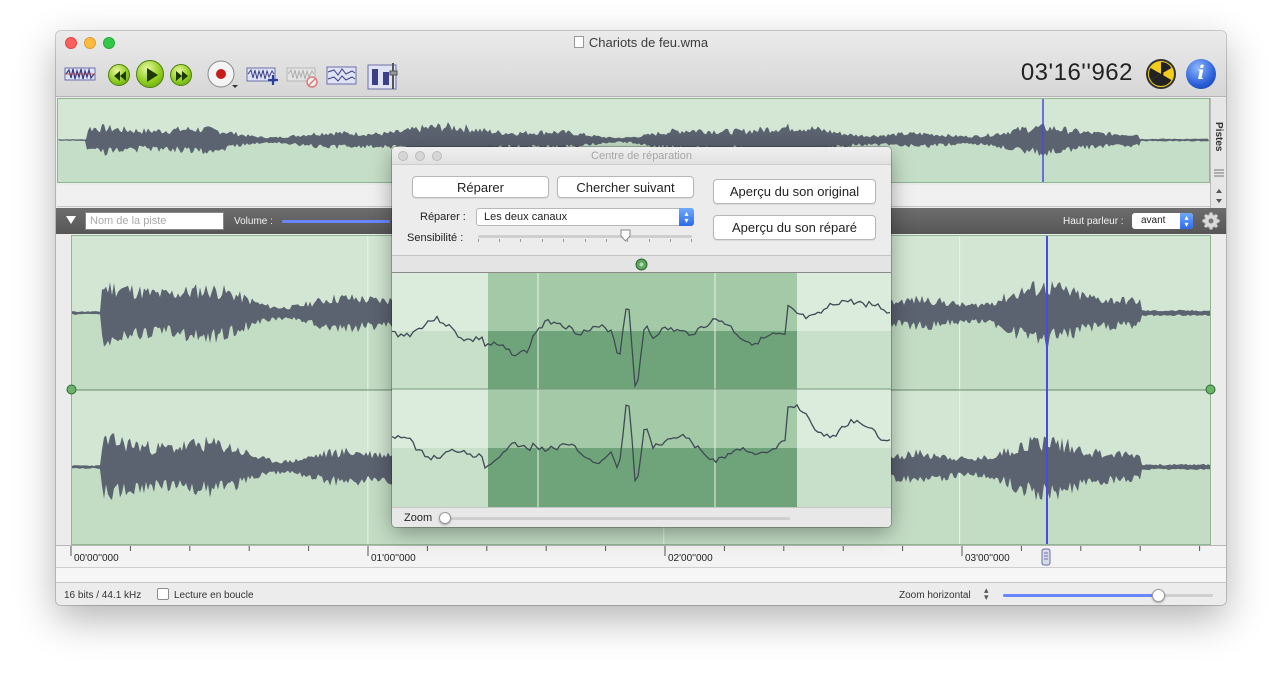  Describe the element at coordinates (303, 77) in the screenshot. I see `delete-track-icon` at that location.